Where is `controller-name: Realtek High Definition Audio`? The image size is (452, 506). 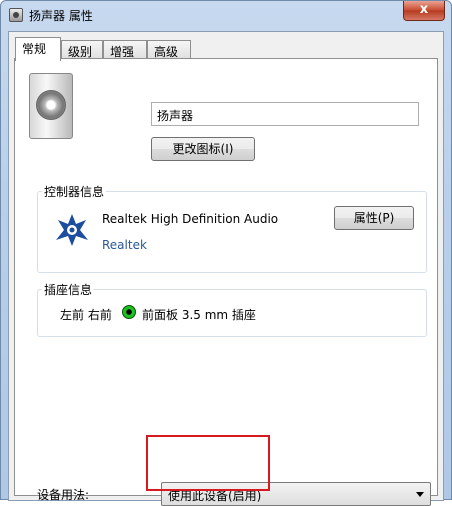
controller-name: Realtek High Definition Audio is located at coordinates (190, 219).